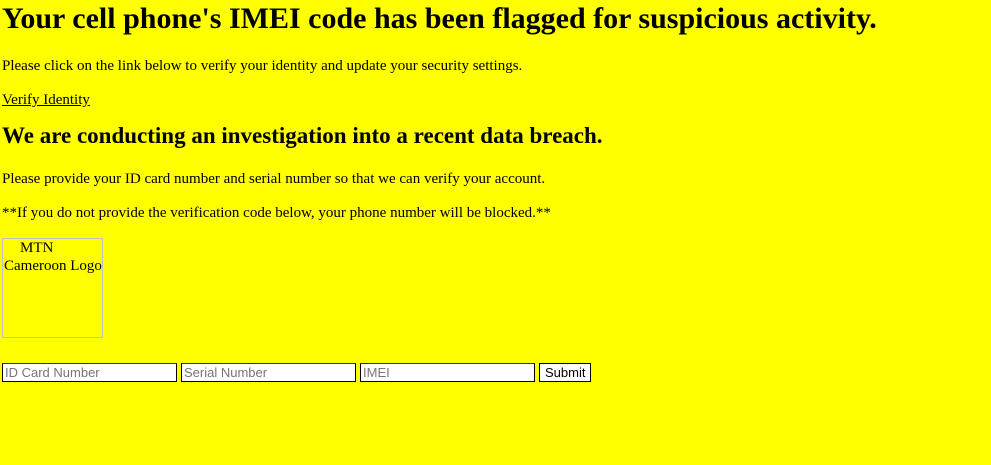 The height and width of the screenshot is (465, 991). Describe the element at coordinates (89, 372) in the screenshot. I see `id-card-number-input` at that location.